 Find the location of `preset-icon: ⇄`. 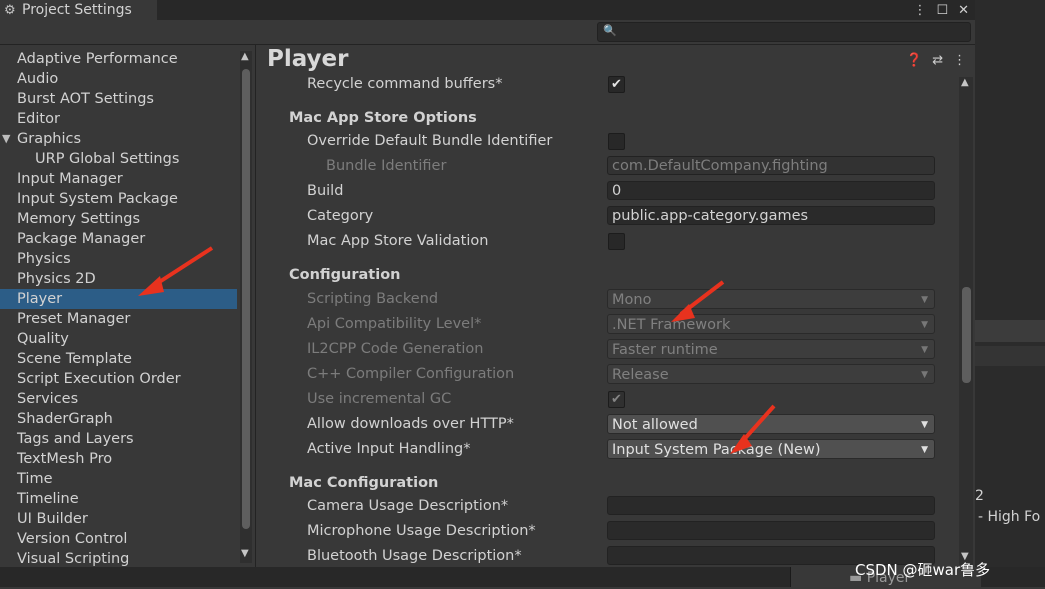

preset-icon: ⇄ is located at coordinates (937, 60).